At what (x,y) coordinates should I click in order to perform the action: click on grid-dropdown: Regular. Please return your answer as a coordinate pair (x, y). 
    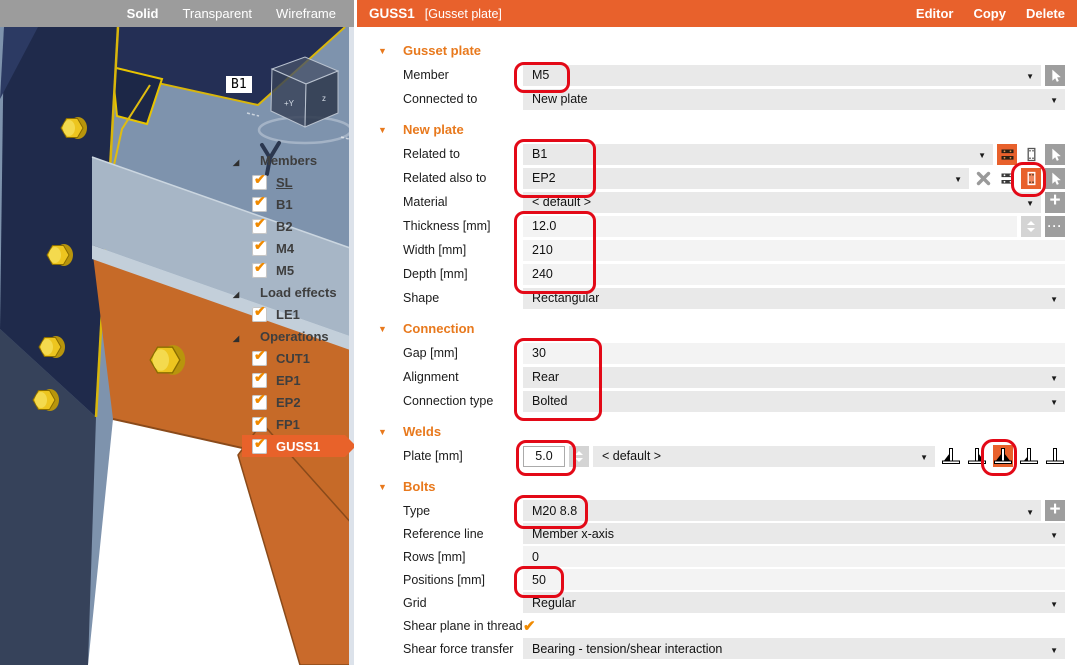
    Looking at the image, I should click on (794, 602).